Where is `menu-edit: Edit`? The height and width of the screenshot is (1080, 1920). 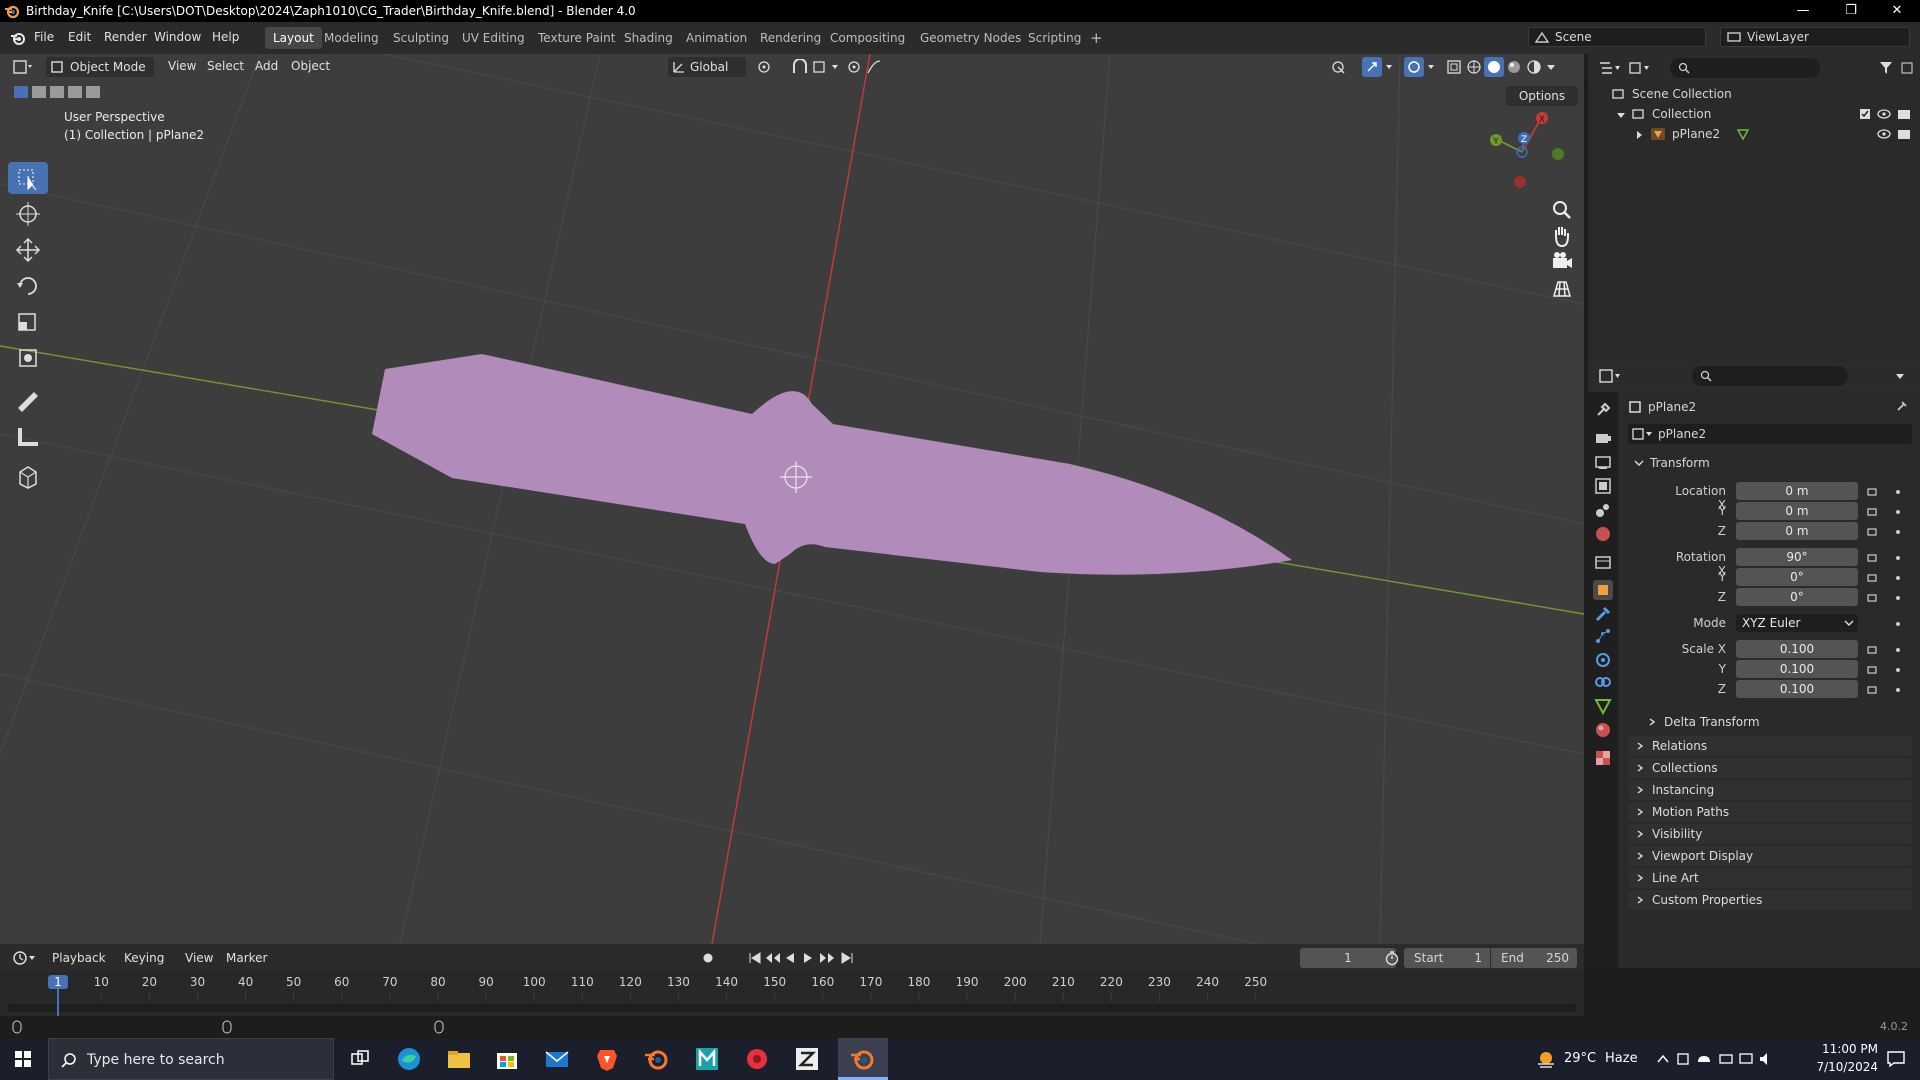
menu-edit: Edit is located at coordinates (79, 37).